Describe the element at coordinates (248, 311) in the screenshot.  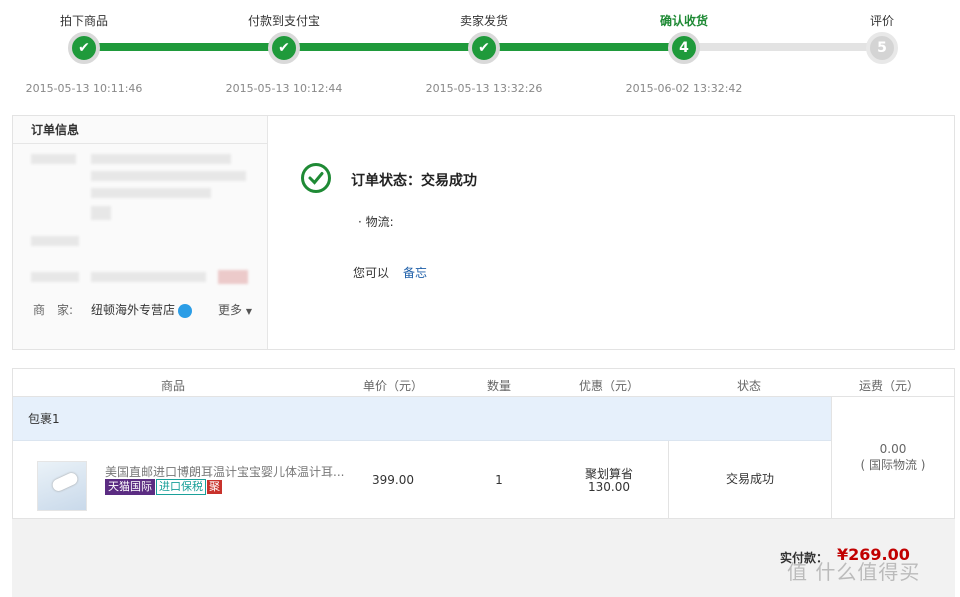
I see `chevron-down-icon: ▼` at that location.